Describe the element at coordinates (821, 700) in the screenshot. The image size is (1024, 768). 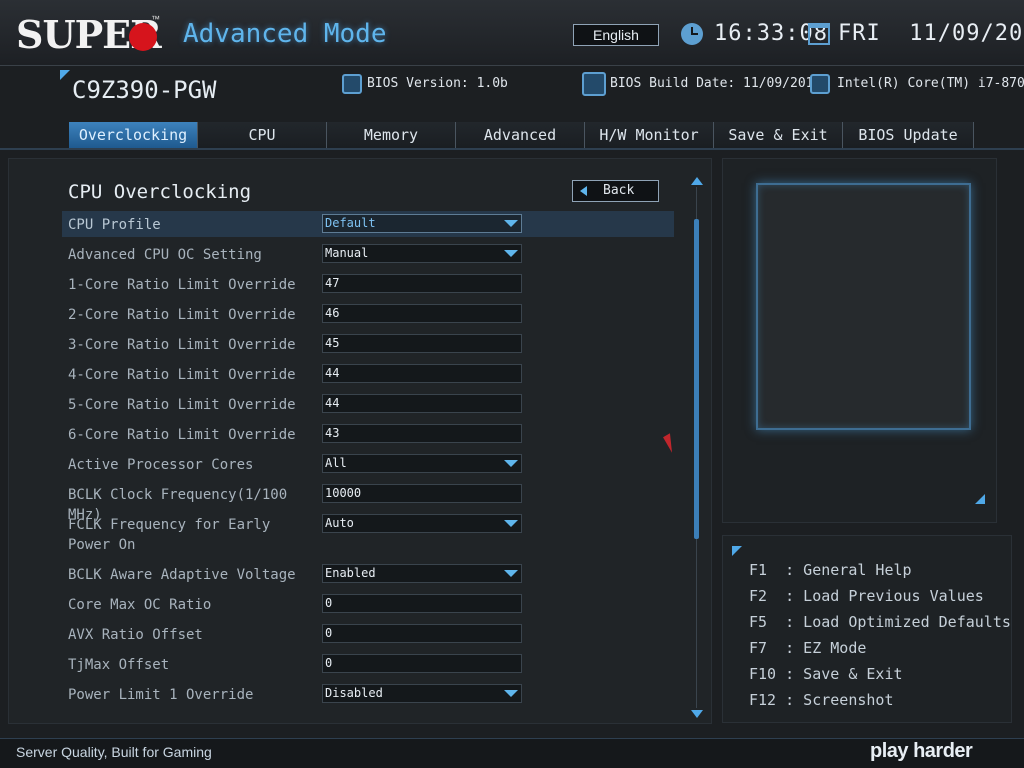
I see `help-f12: F12 : Screenshot` at that location.